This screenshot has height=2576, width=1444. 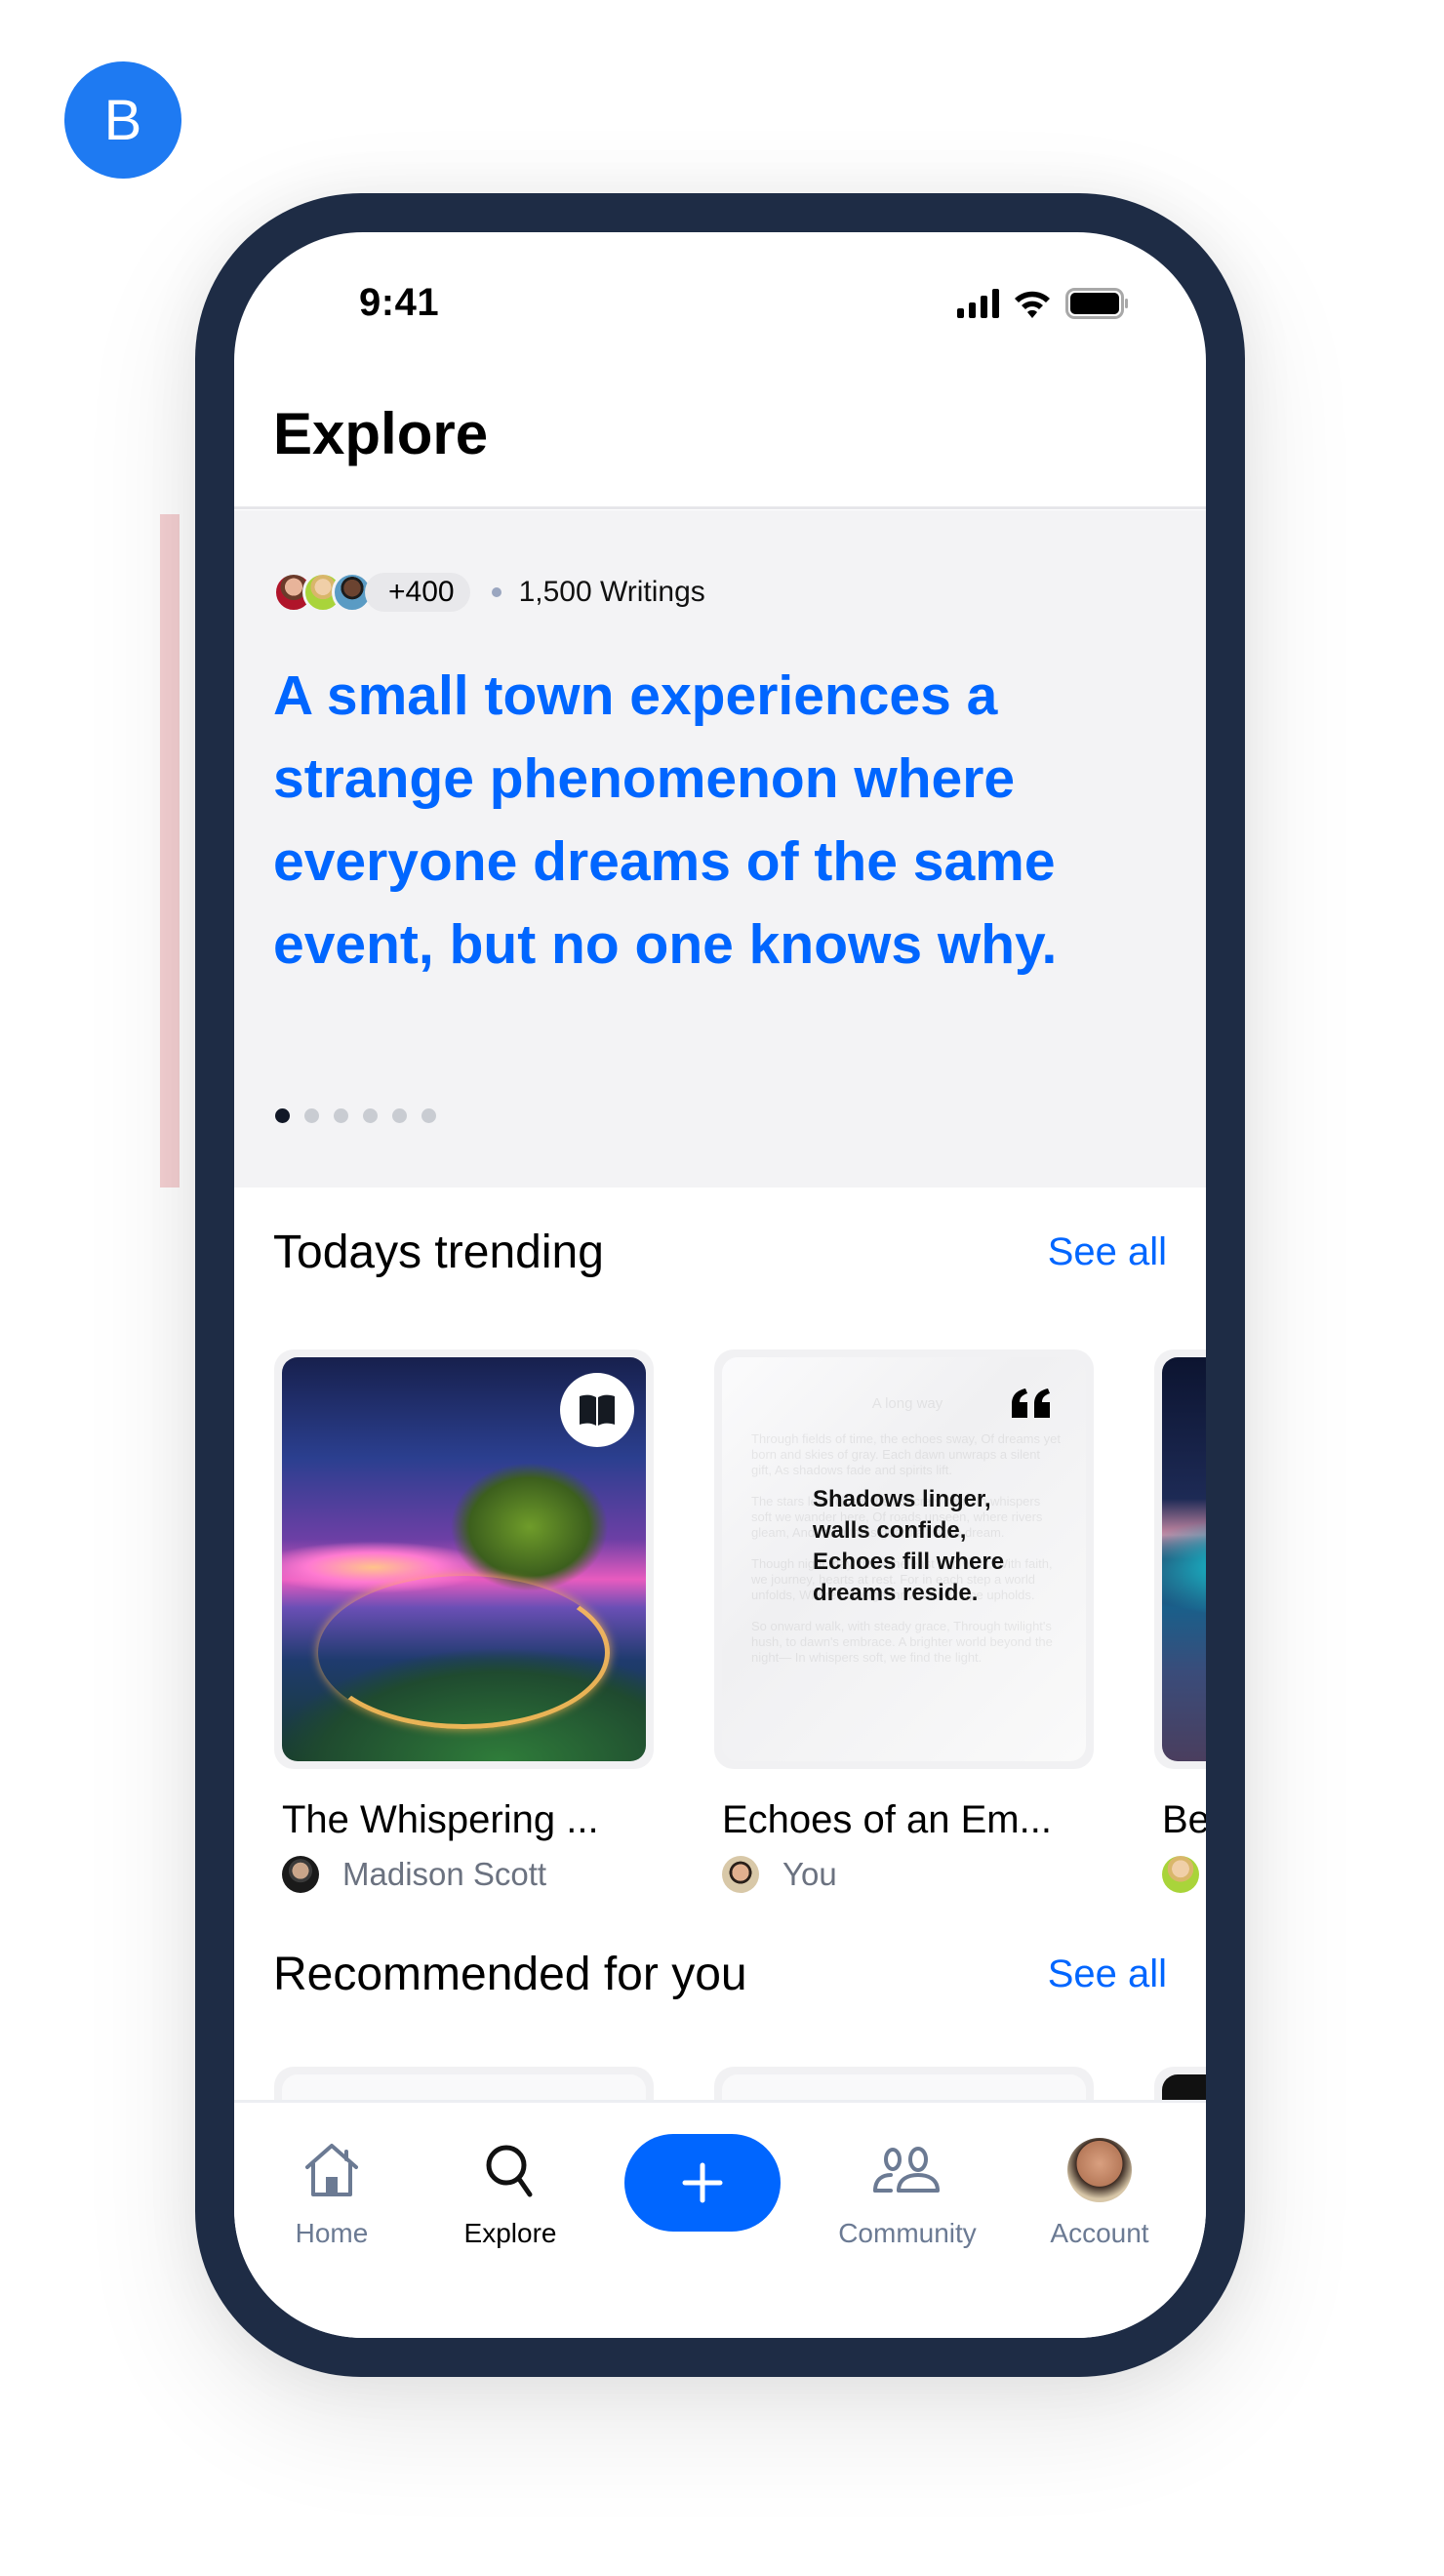 What do you see at coordinates (464, 1652) in the screenshot?
I see `cover-art-detail` at bounding box center [464, 1652].